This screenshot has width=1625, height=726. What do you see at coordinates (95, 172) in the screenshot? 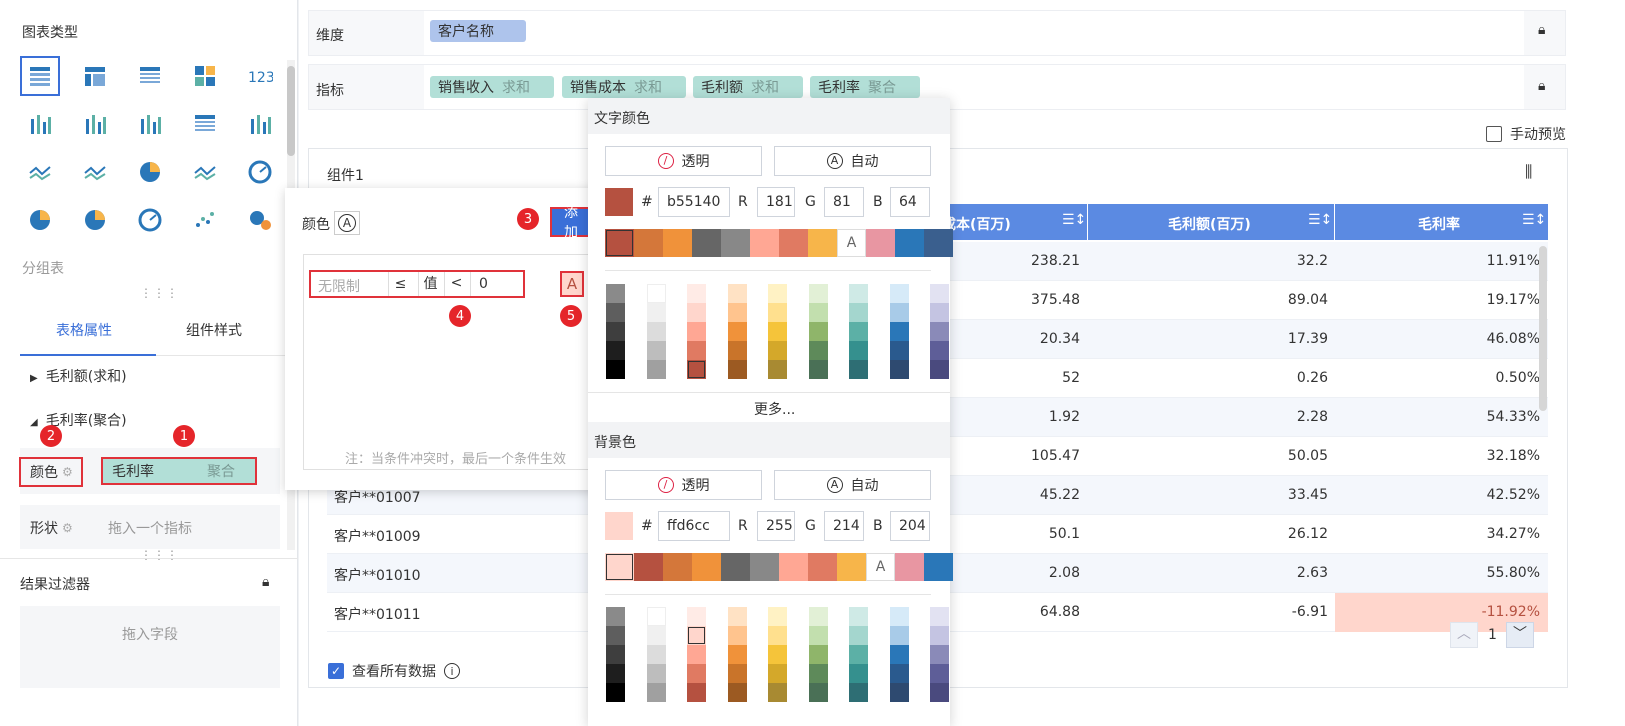
I see `chart-type-radar-line-icon` at bounding box center [95, 172].